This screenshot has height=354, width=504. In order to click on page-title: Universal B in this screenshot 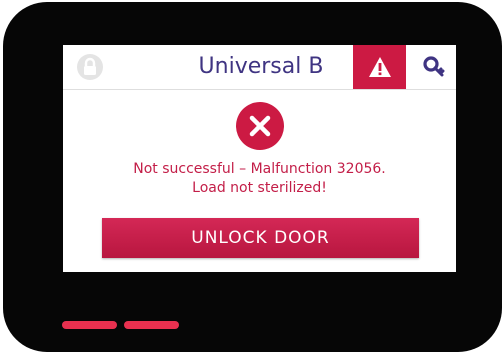, I will do `click(261, 66)`.